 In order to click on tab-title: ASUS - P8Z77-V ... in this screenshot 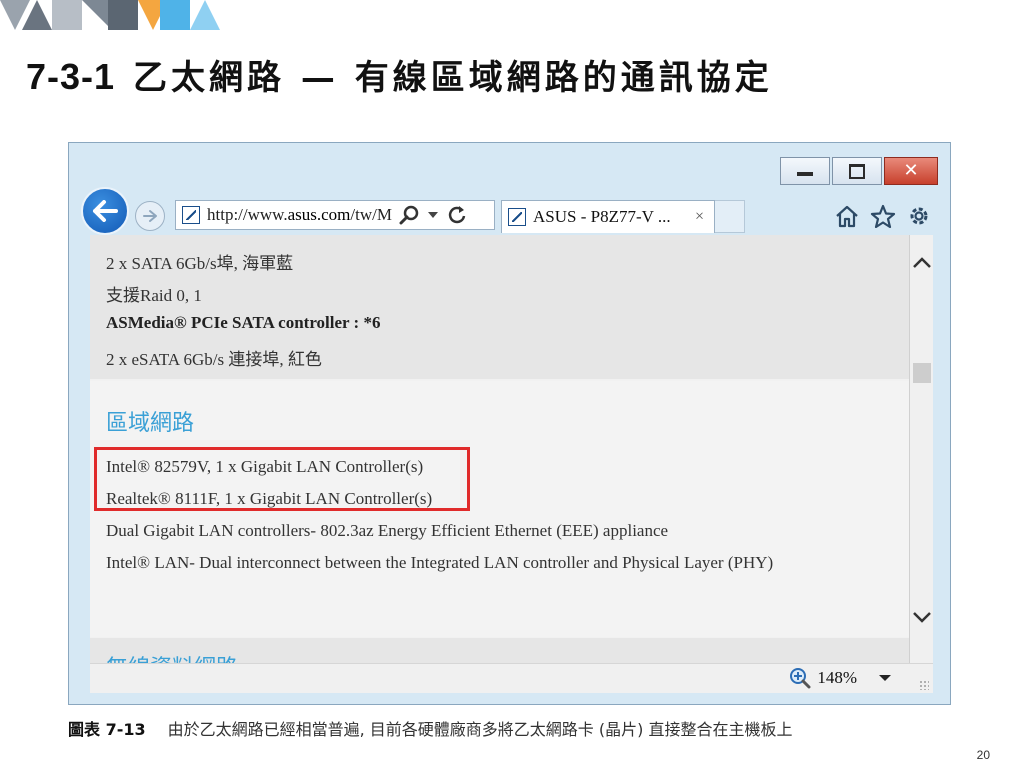, I will do `click(602, 216)`.